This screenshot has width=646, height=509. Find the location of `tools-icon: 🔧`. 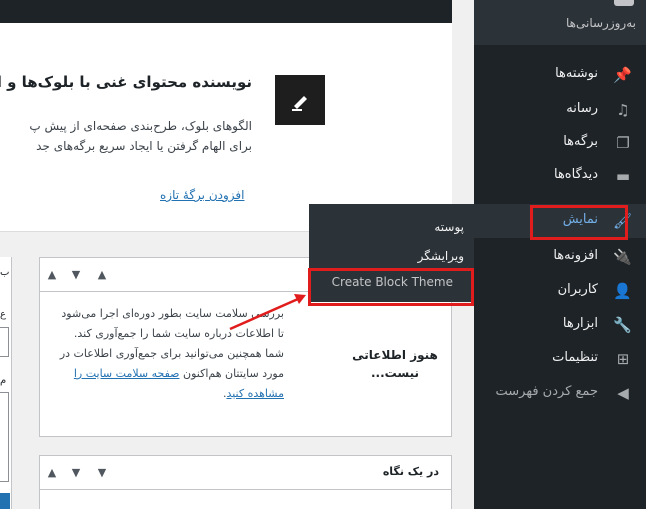

tools-icon: 🔧 is located at coordinates (622, 325).